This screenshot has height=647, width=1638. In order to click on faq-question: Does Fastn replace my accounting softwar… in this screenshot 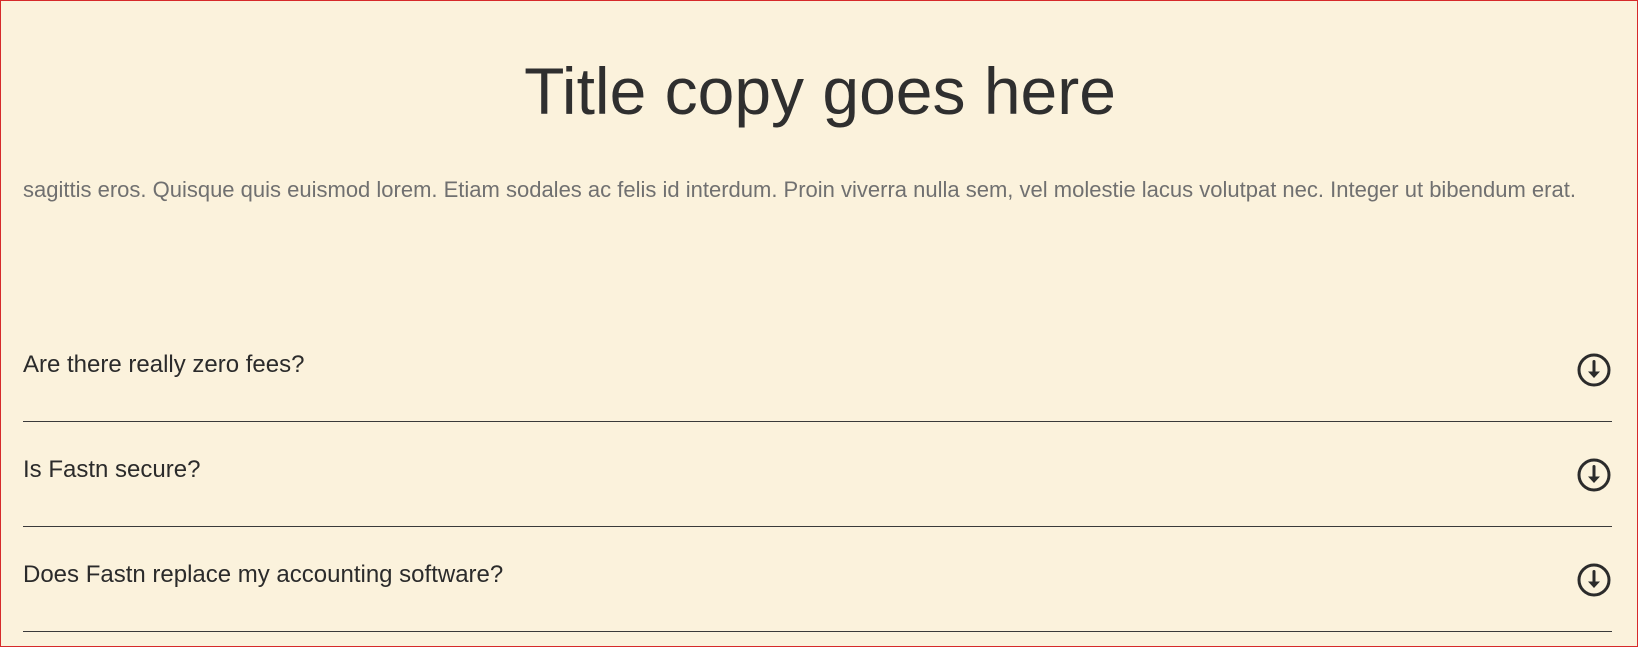, I will do `click(263, 575)`.